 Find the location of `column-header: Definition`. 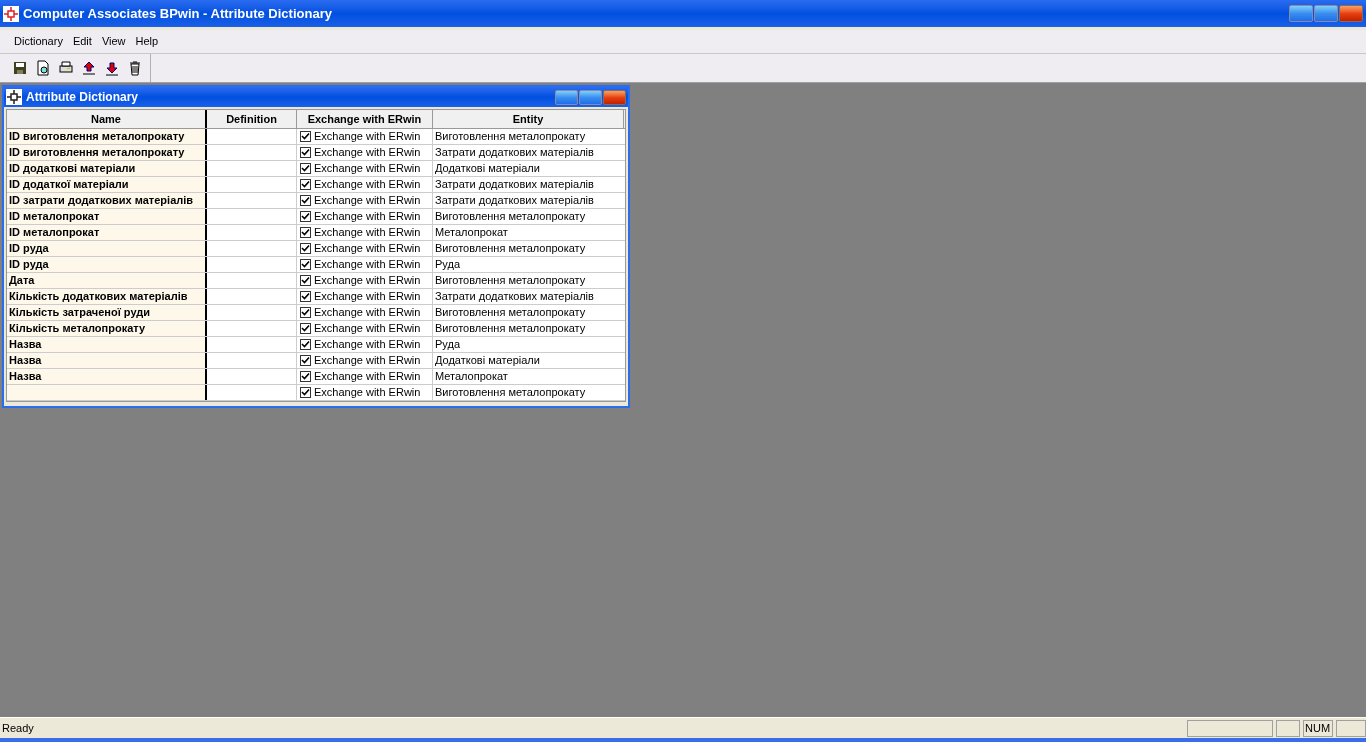

column-header: Definition is located at coordinates (252, 119).